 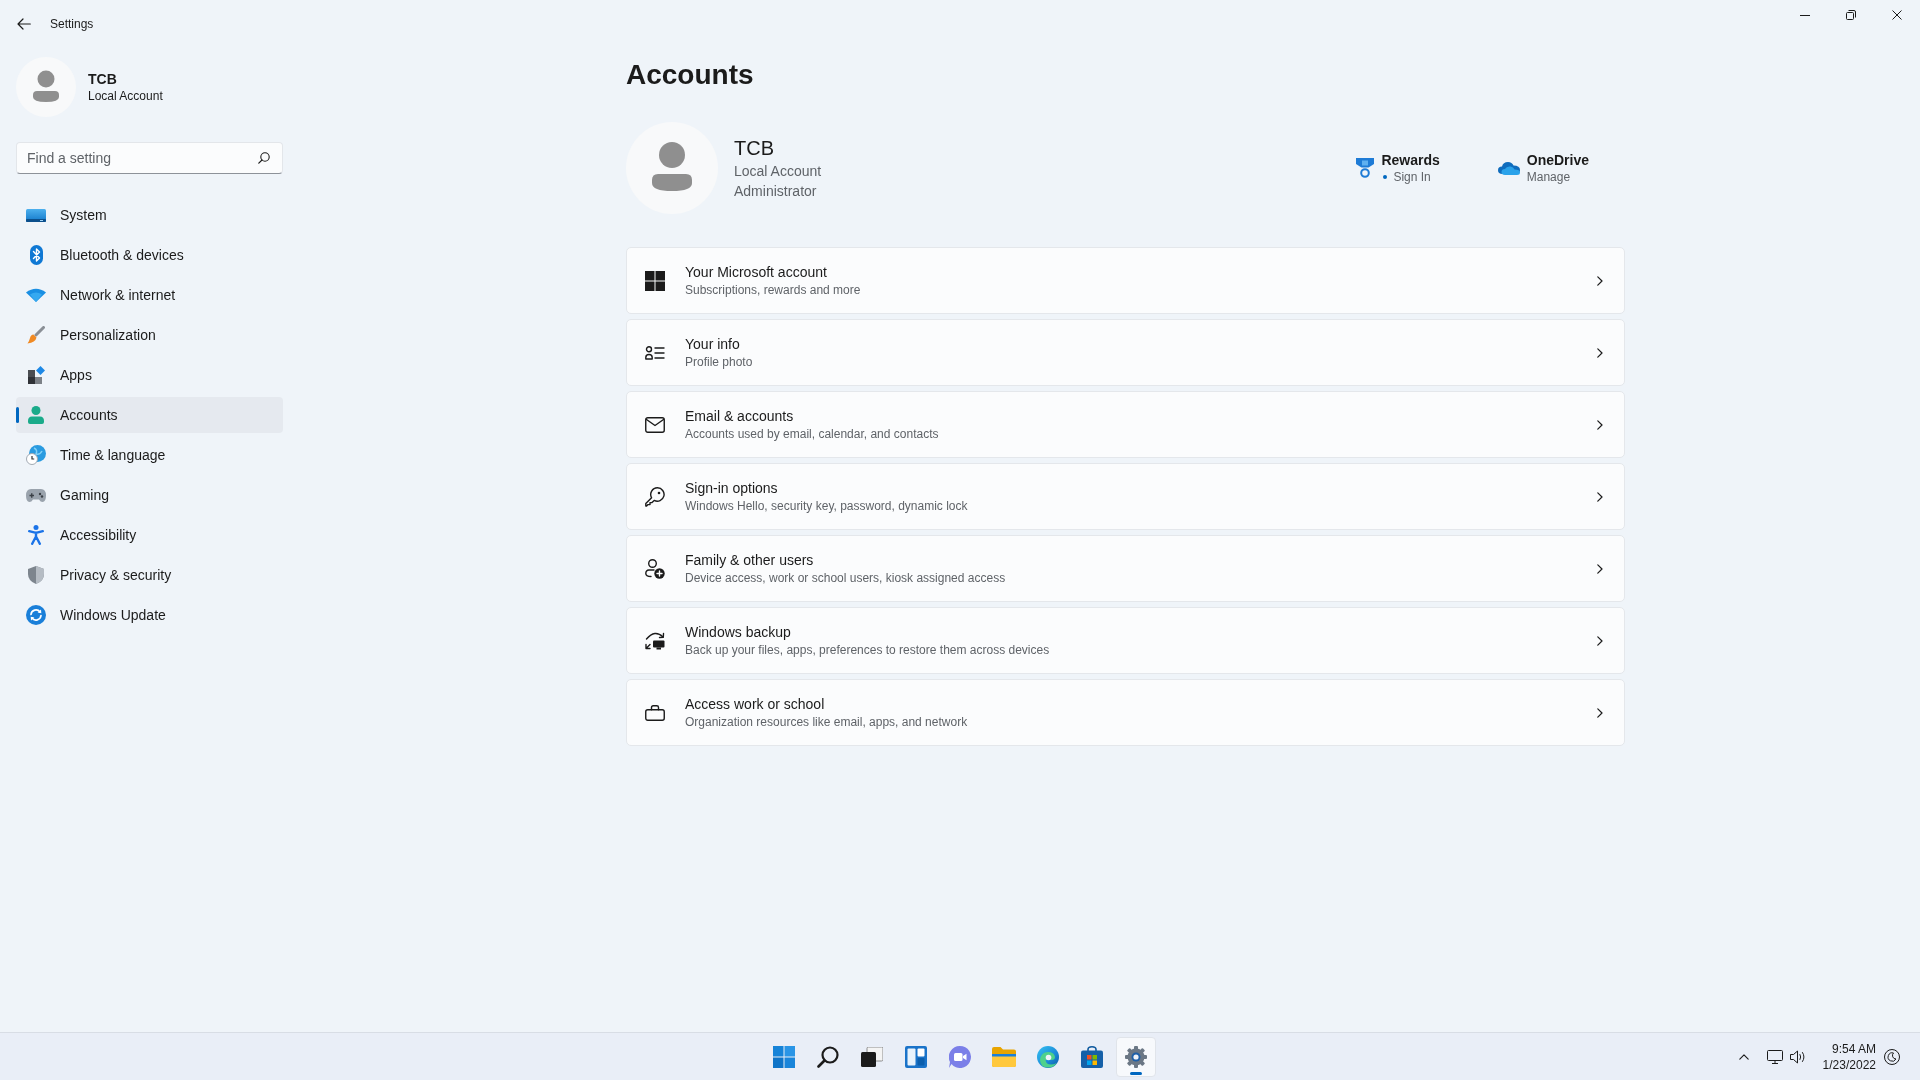 What do you see at coordinates (149, 495) in the screenshot?
I see `nav-item: Gaming` at bounding box center [149, 495].